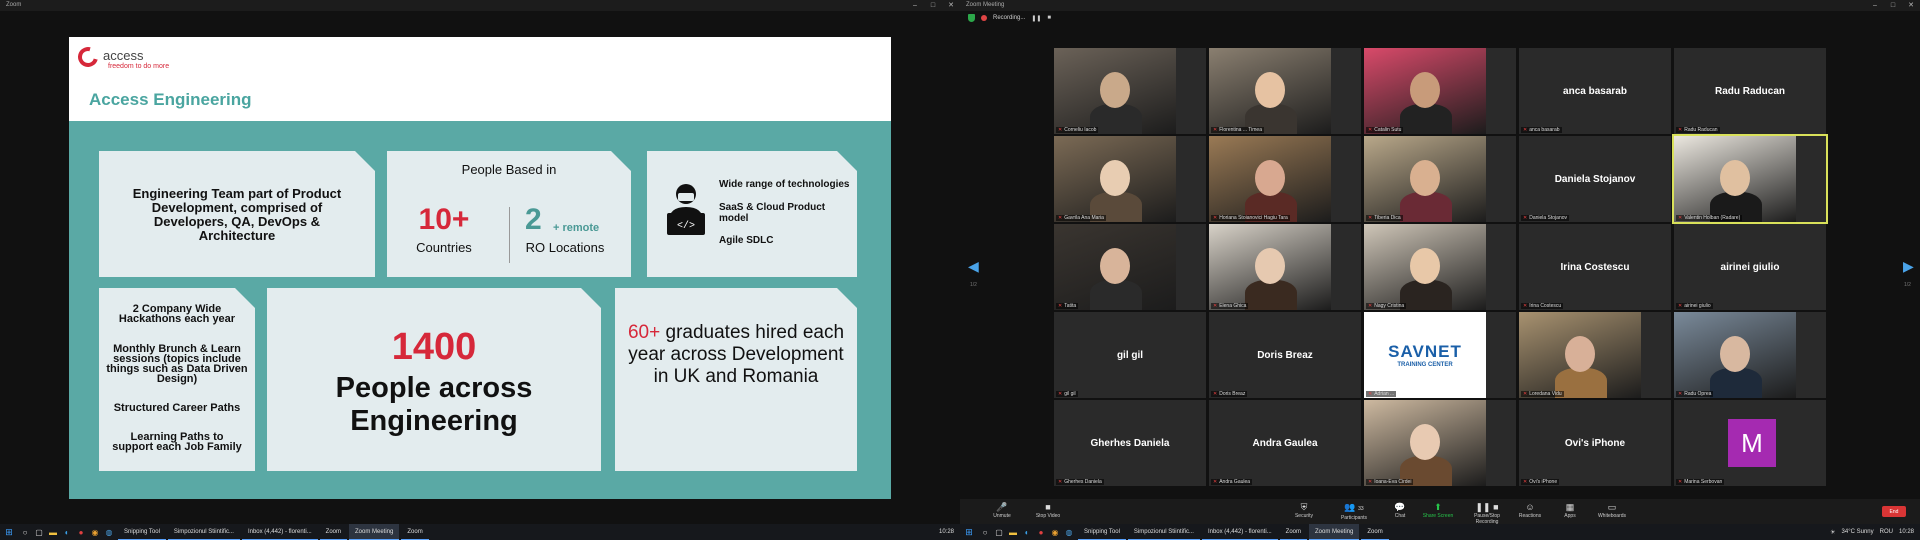  Describe the element at coordinates (177, 408) in the screenshot. I see `culture-item-3: Structured Career Paths` at that location.